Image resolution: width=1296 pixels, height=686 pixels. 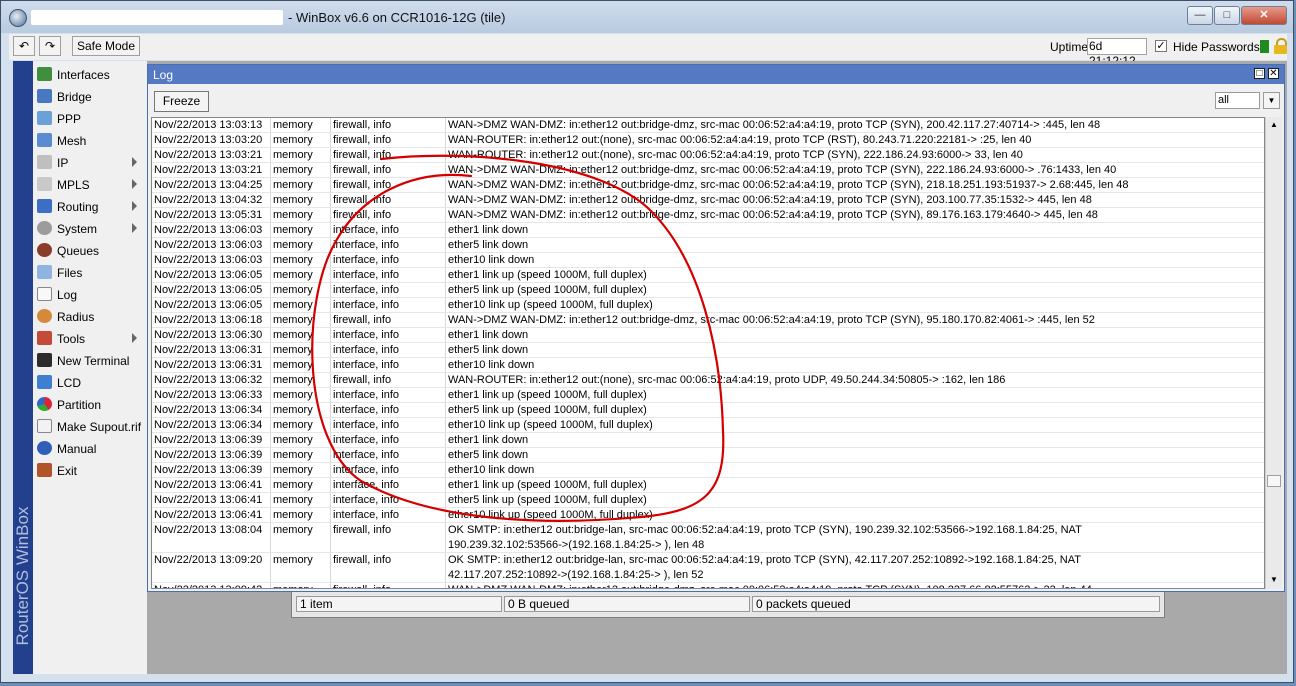 What do you see at coordinates (90, 405) in the screenshot?
I see `menu-item-partition: Partition` at bounding box center [90, 405].